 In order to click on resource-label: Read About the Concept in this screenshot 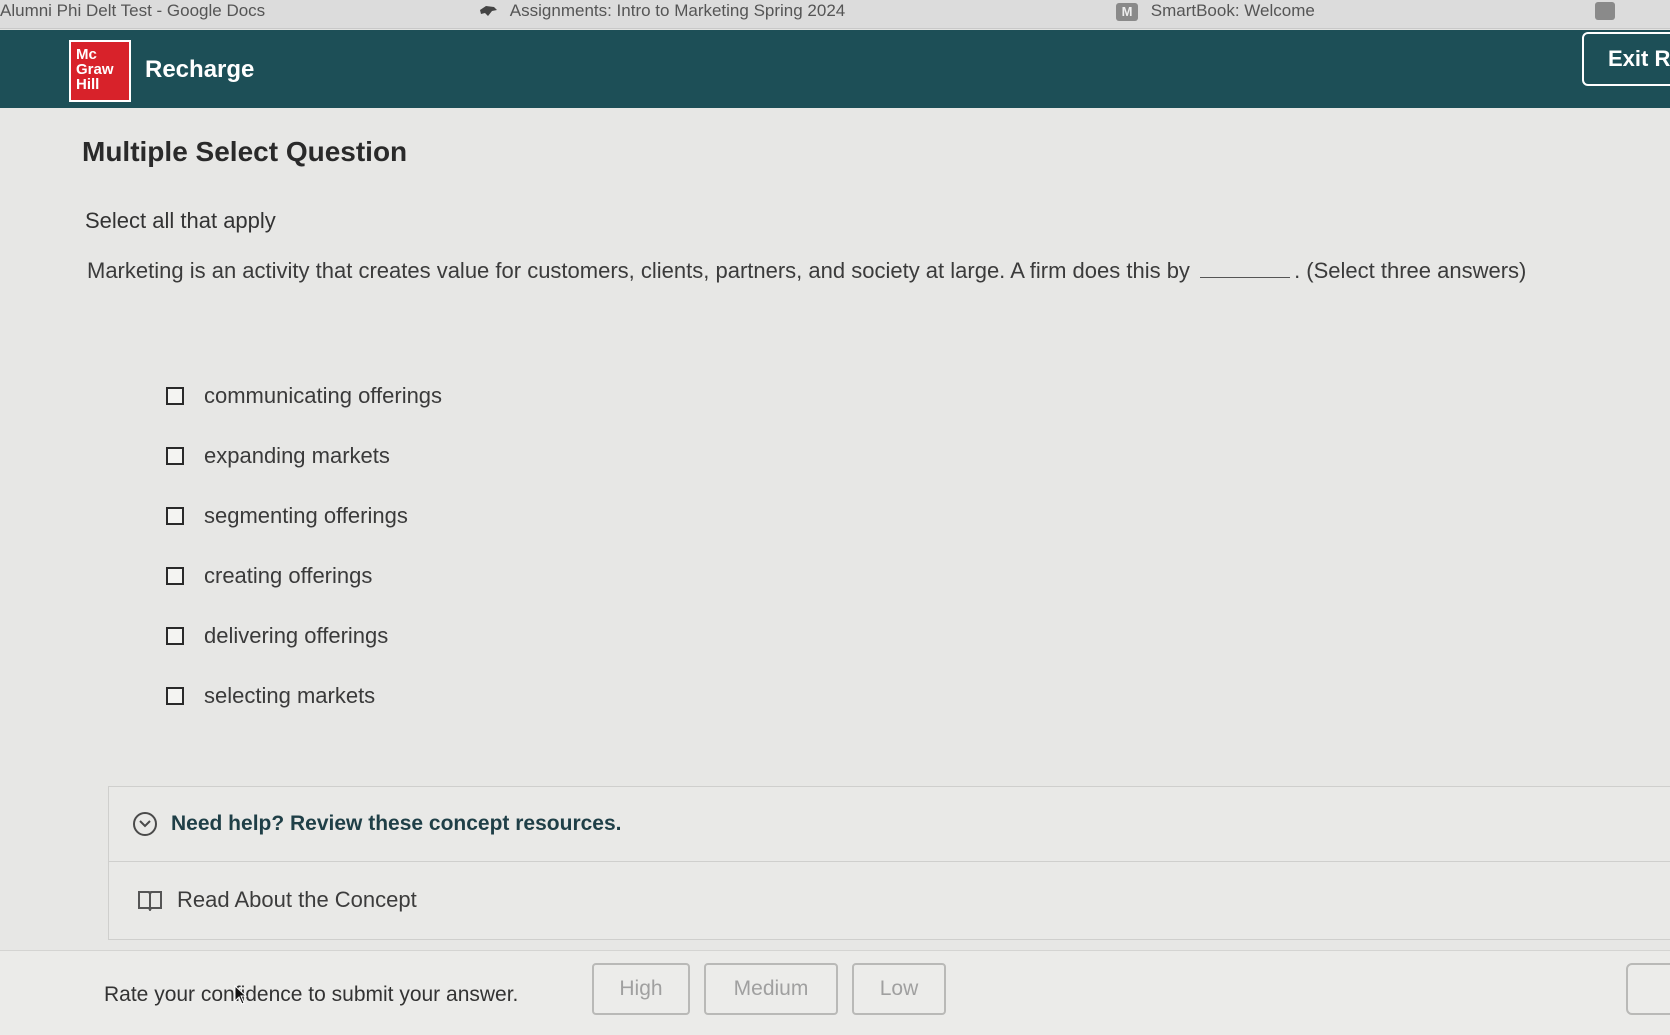, I will do `click(297, 899)`.